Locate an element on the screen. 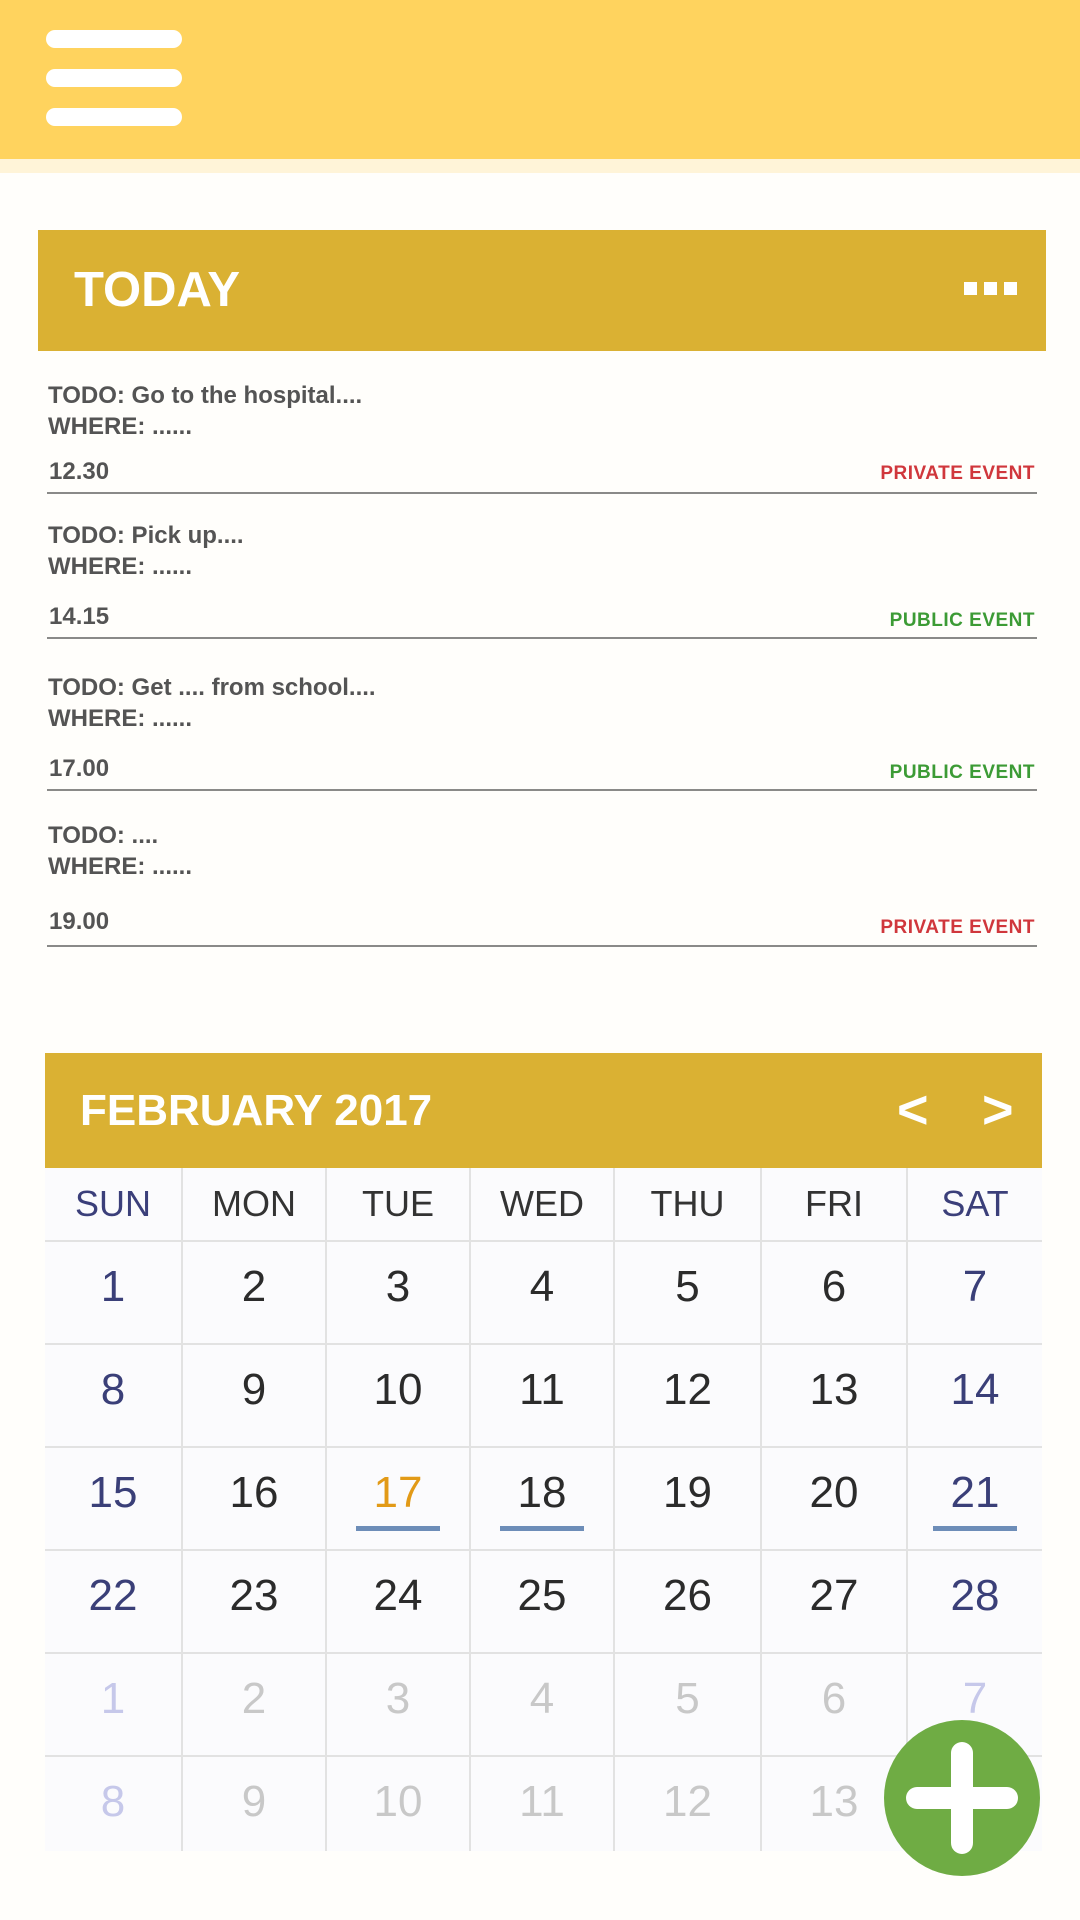  calendar-day-next-month: 9 is located at coordinates (254, 1792).